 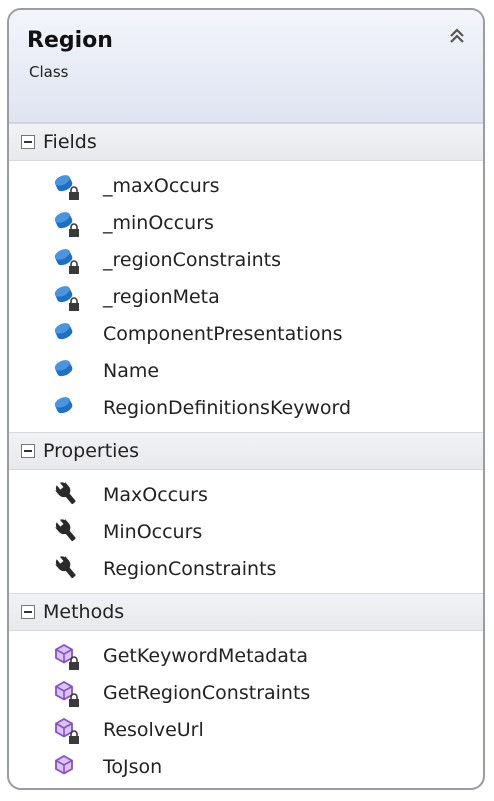 I want to click on class-name: Region, so click(x=70, y=40).